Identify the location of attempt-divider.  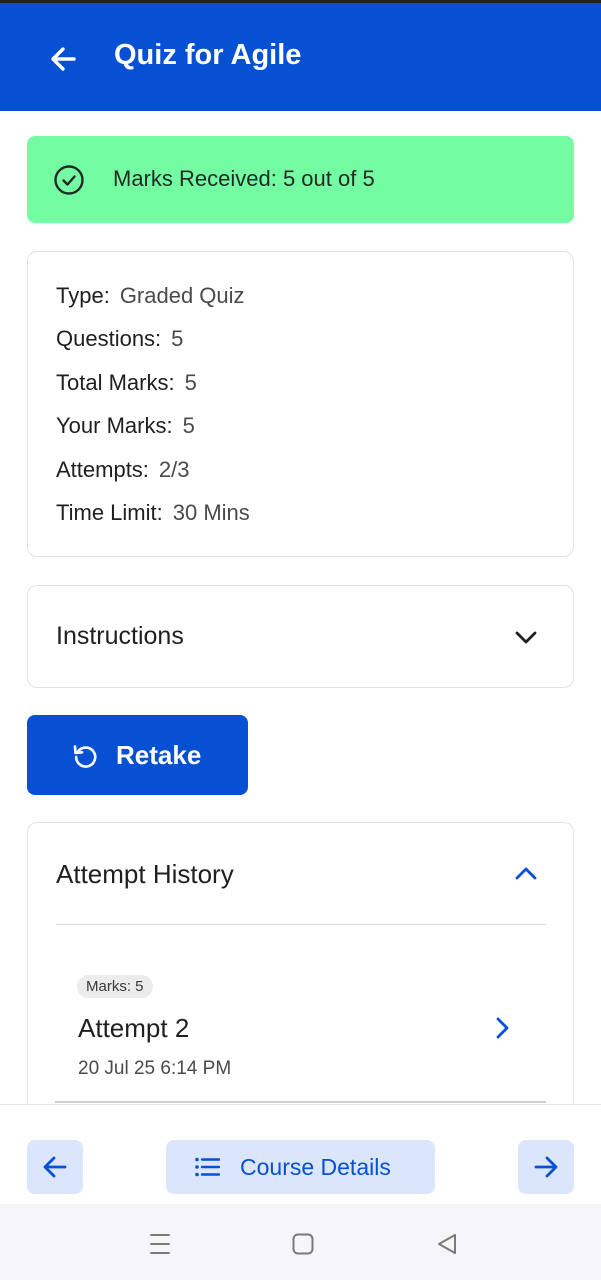
(300, 1102).